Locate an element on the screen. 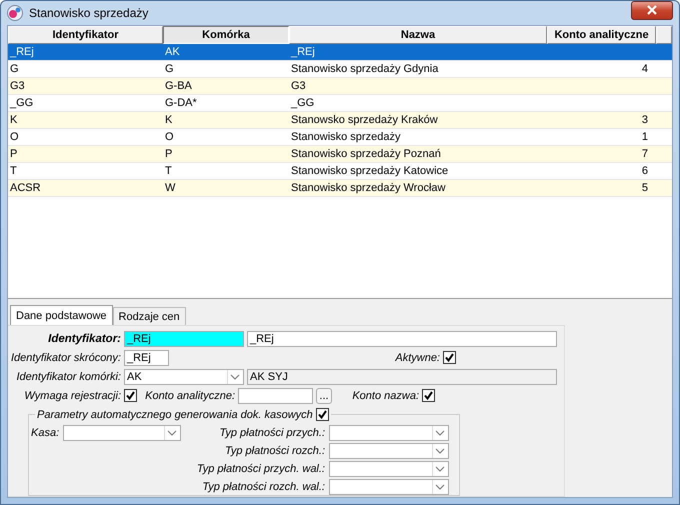 This screenshot has width=680, height=505. window-title: Stanowisko sprzedaży is located at coordinates (89, 13).